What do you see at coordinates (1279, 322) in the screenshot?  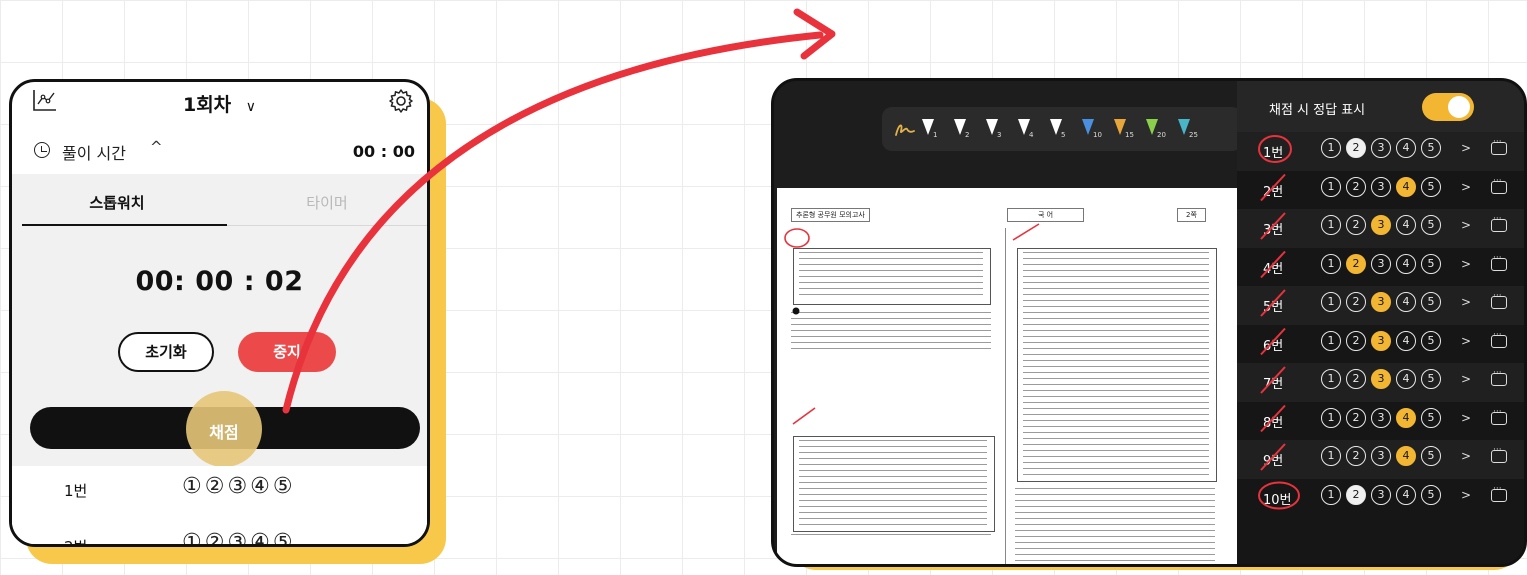 I see `red-grading-marks` at bounding box center [1279, 322].